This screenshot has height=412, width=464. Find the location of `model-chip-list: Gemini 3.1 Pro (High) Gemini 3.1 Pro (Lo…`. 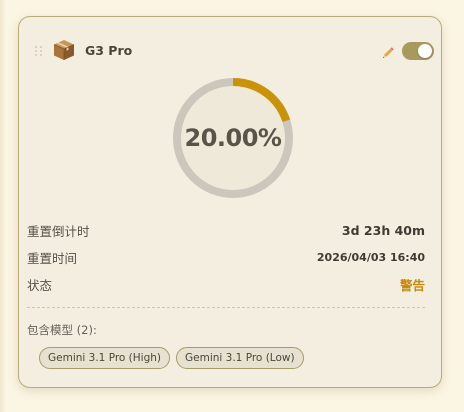

model-chip-list: Gemini 3.1 Pro (High) Gemini 3.1 Pro (Lo… is located at coordinates (171, 358).